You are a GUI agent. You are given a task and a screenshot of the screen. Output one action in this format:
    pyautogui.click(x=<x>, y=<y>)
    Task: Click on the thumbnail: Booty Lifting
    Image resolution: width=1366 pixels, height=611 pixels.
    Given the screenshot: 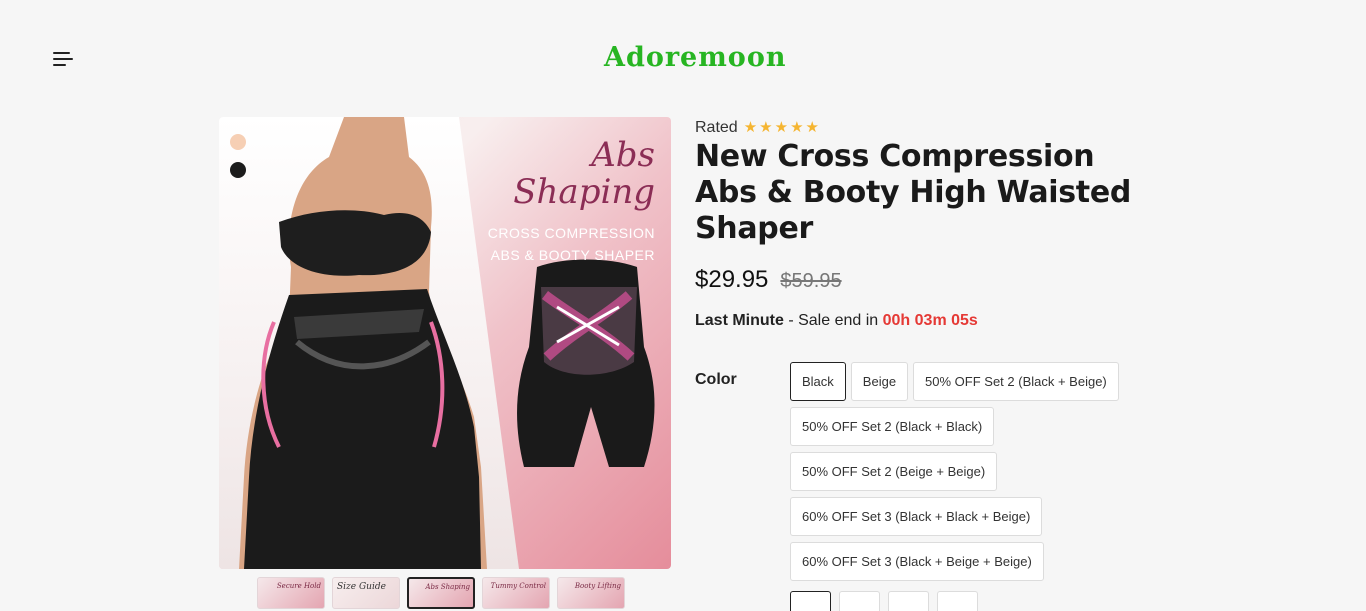 What is the action you would take?
    pyautogui.click(x=591, y=593)
    